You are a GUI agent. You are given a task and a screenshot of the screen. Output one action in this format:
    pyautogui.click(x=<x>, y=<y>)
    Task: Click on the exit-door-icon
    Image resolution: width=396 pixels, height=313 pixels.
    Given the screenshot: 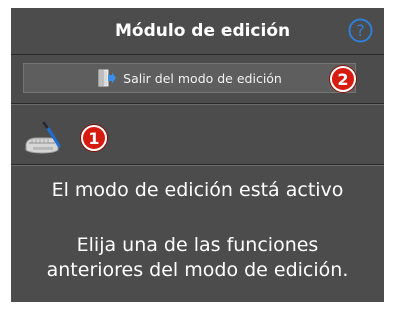 What is the action you would take?
    pyautogui.click(x=107, y=78)
    